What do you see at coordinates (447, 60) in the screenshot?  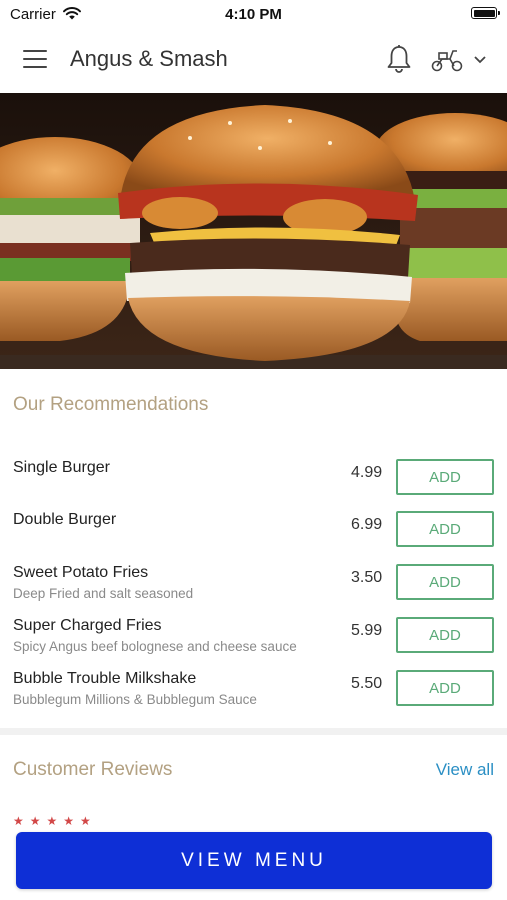 I see `scooter-icon` at bounding box center [447, 60].